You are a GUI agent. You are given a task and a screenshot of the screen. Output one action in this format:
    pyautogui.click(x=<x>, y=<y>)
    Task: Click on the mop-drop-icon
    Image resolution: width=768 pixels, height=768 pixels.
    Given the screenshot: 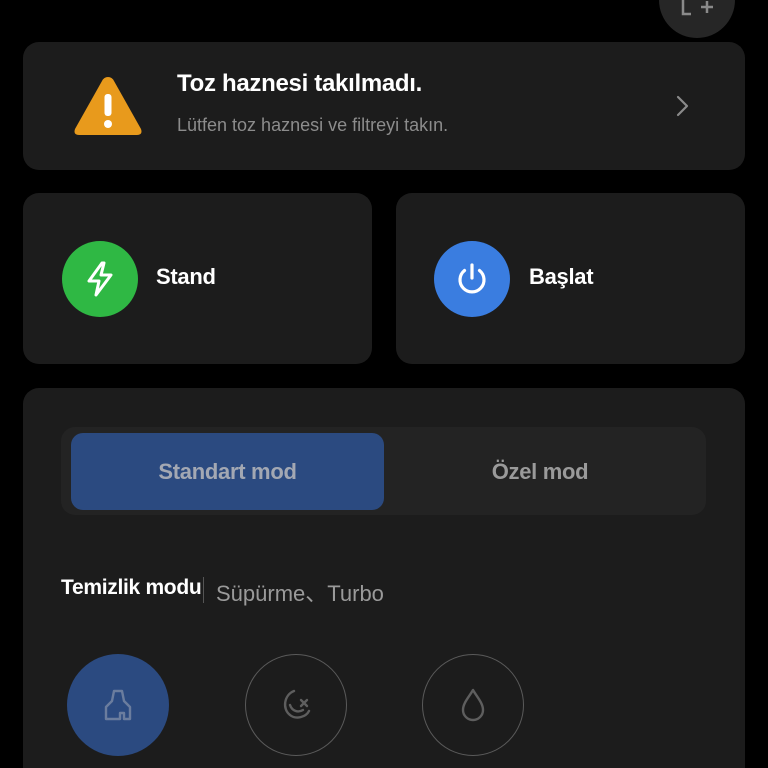 What is the action you would take?
    pyautogui.click(x=473, y=705)
    